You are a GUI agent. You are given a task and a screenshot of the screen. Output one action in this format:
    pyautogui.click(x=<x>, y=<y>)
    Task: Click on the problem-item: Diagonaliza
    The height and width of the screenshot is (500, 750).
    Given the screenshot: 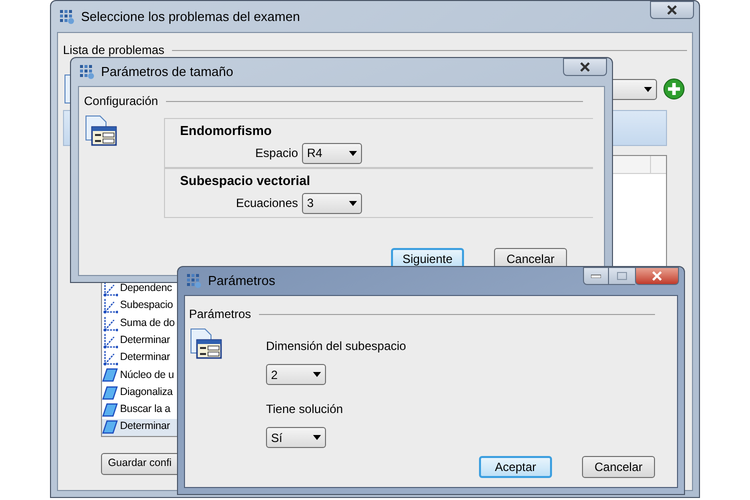 What is the action you would take?
    pyautogui.click(x=162, y=393)
    